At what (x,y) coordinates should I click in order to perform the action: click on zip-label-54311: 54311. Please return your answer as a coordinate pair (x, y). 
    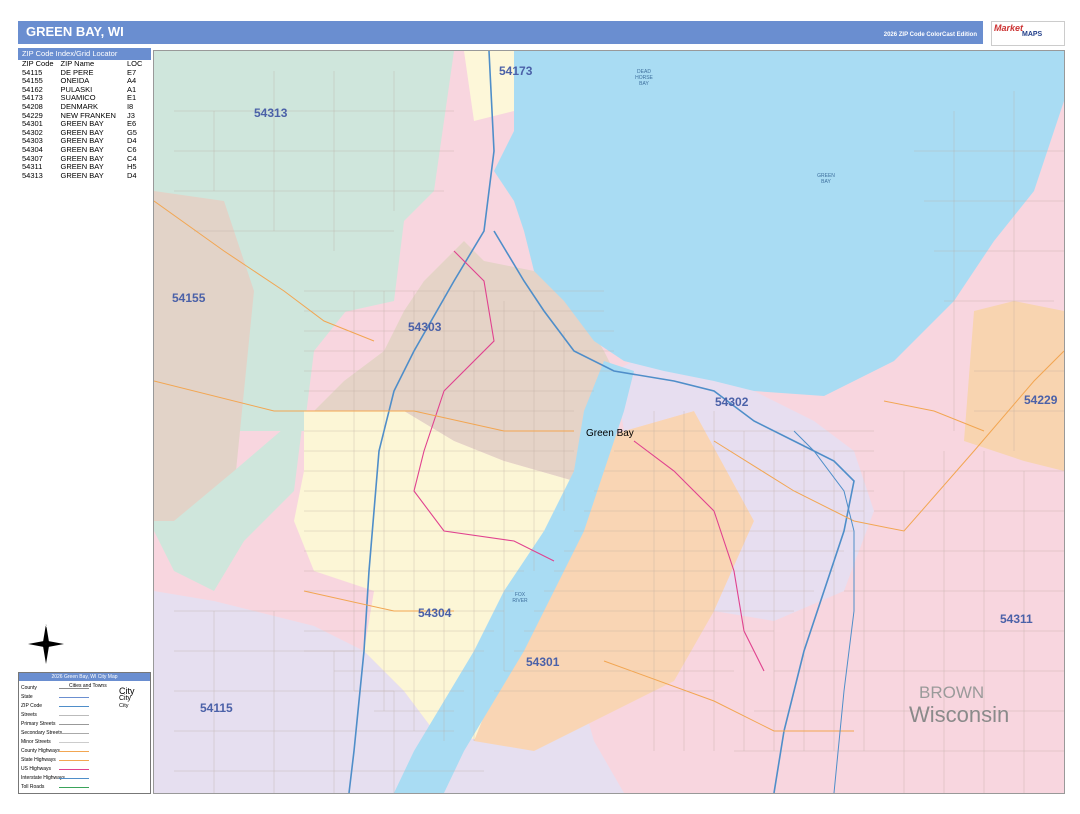
    Looking at the image, I should click on (1016, 619).